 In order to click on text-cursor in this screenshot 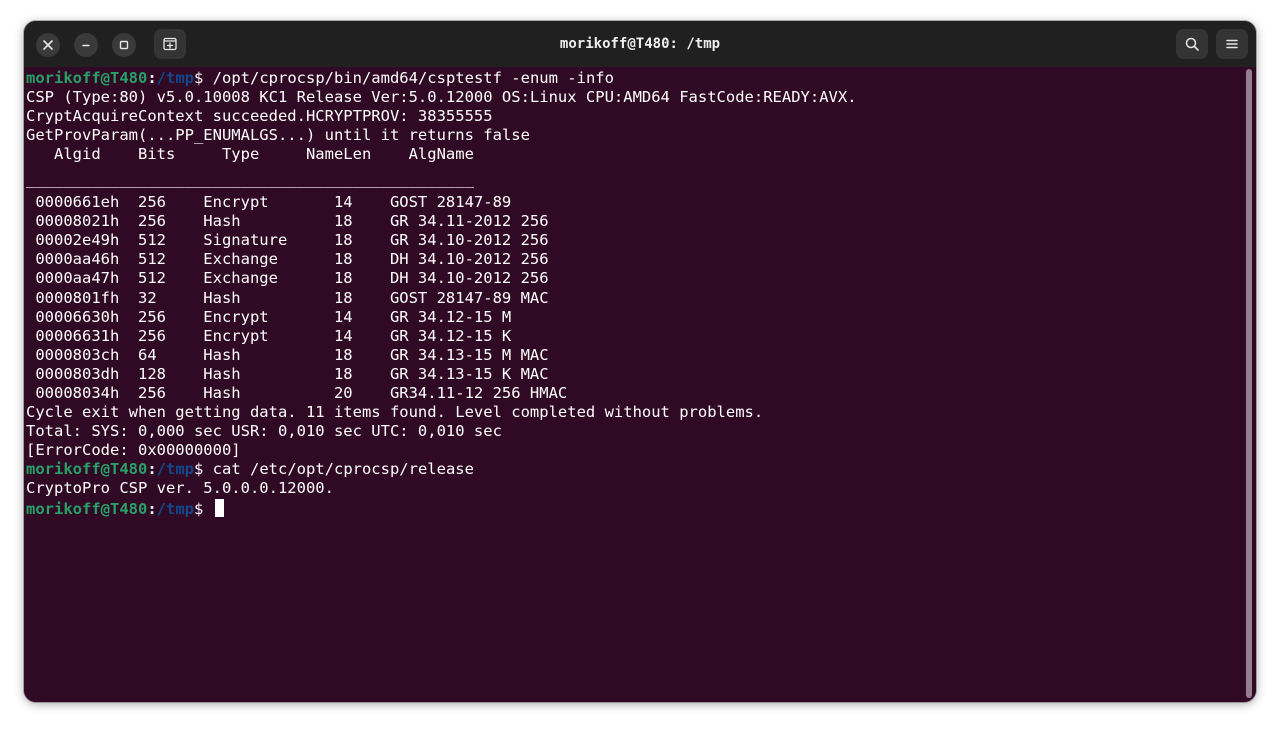, I will do `click(219, 507)`.